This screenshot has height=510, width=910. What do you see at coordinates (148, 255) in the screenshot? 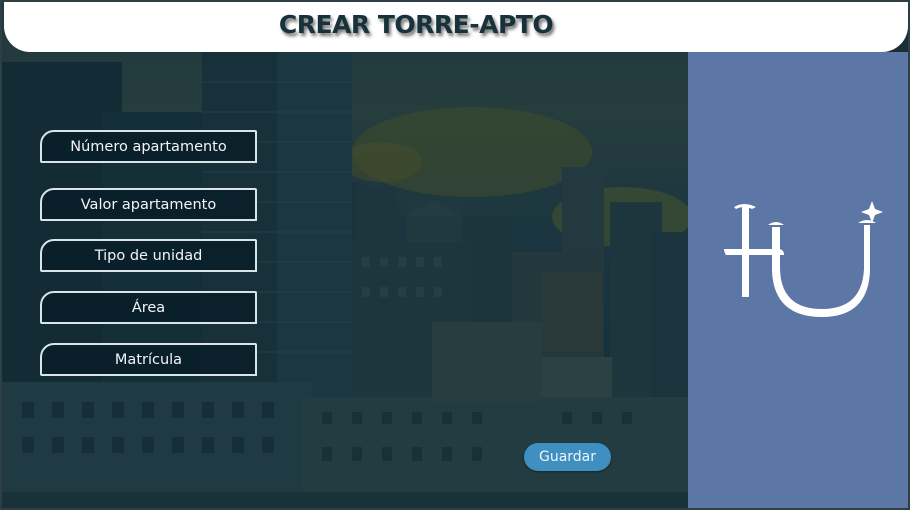
I see `unit-type-field: Tipo de unidad` at bounding box center [148, 255].